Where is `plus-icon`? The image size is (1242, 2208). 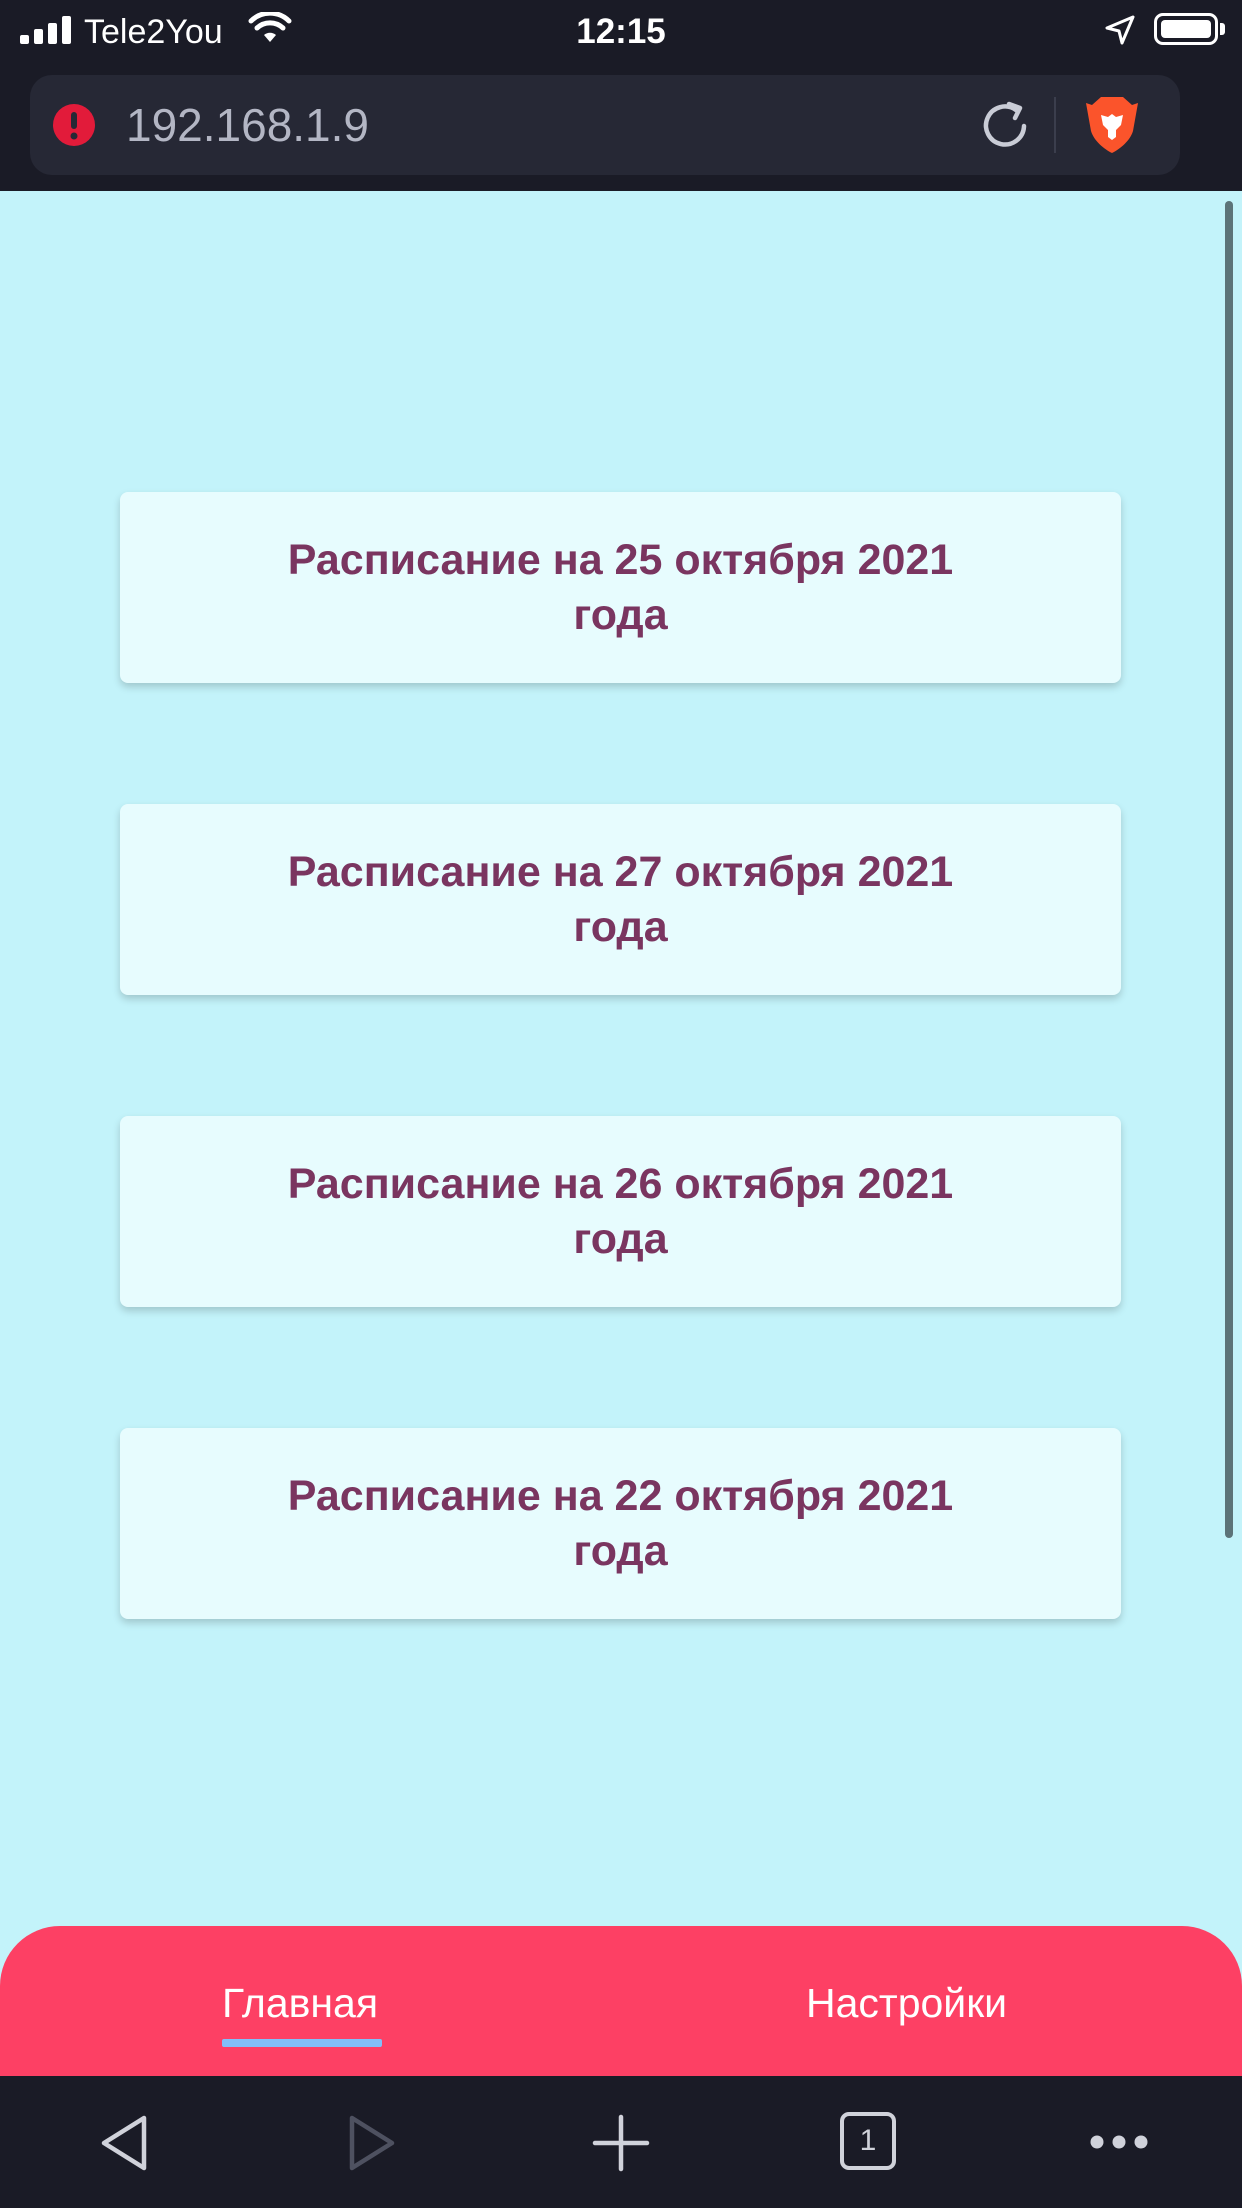
plus-icon is located at coordinates (621, 2143).